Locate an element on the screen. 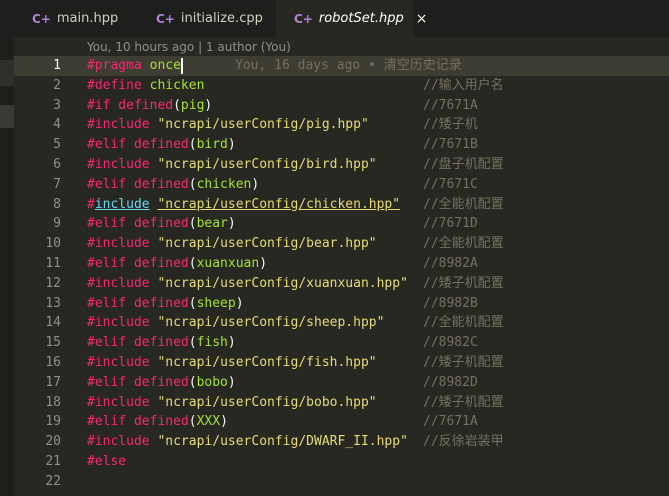  code-line is located at coordinates (247, 482).